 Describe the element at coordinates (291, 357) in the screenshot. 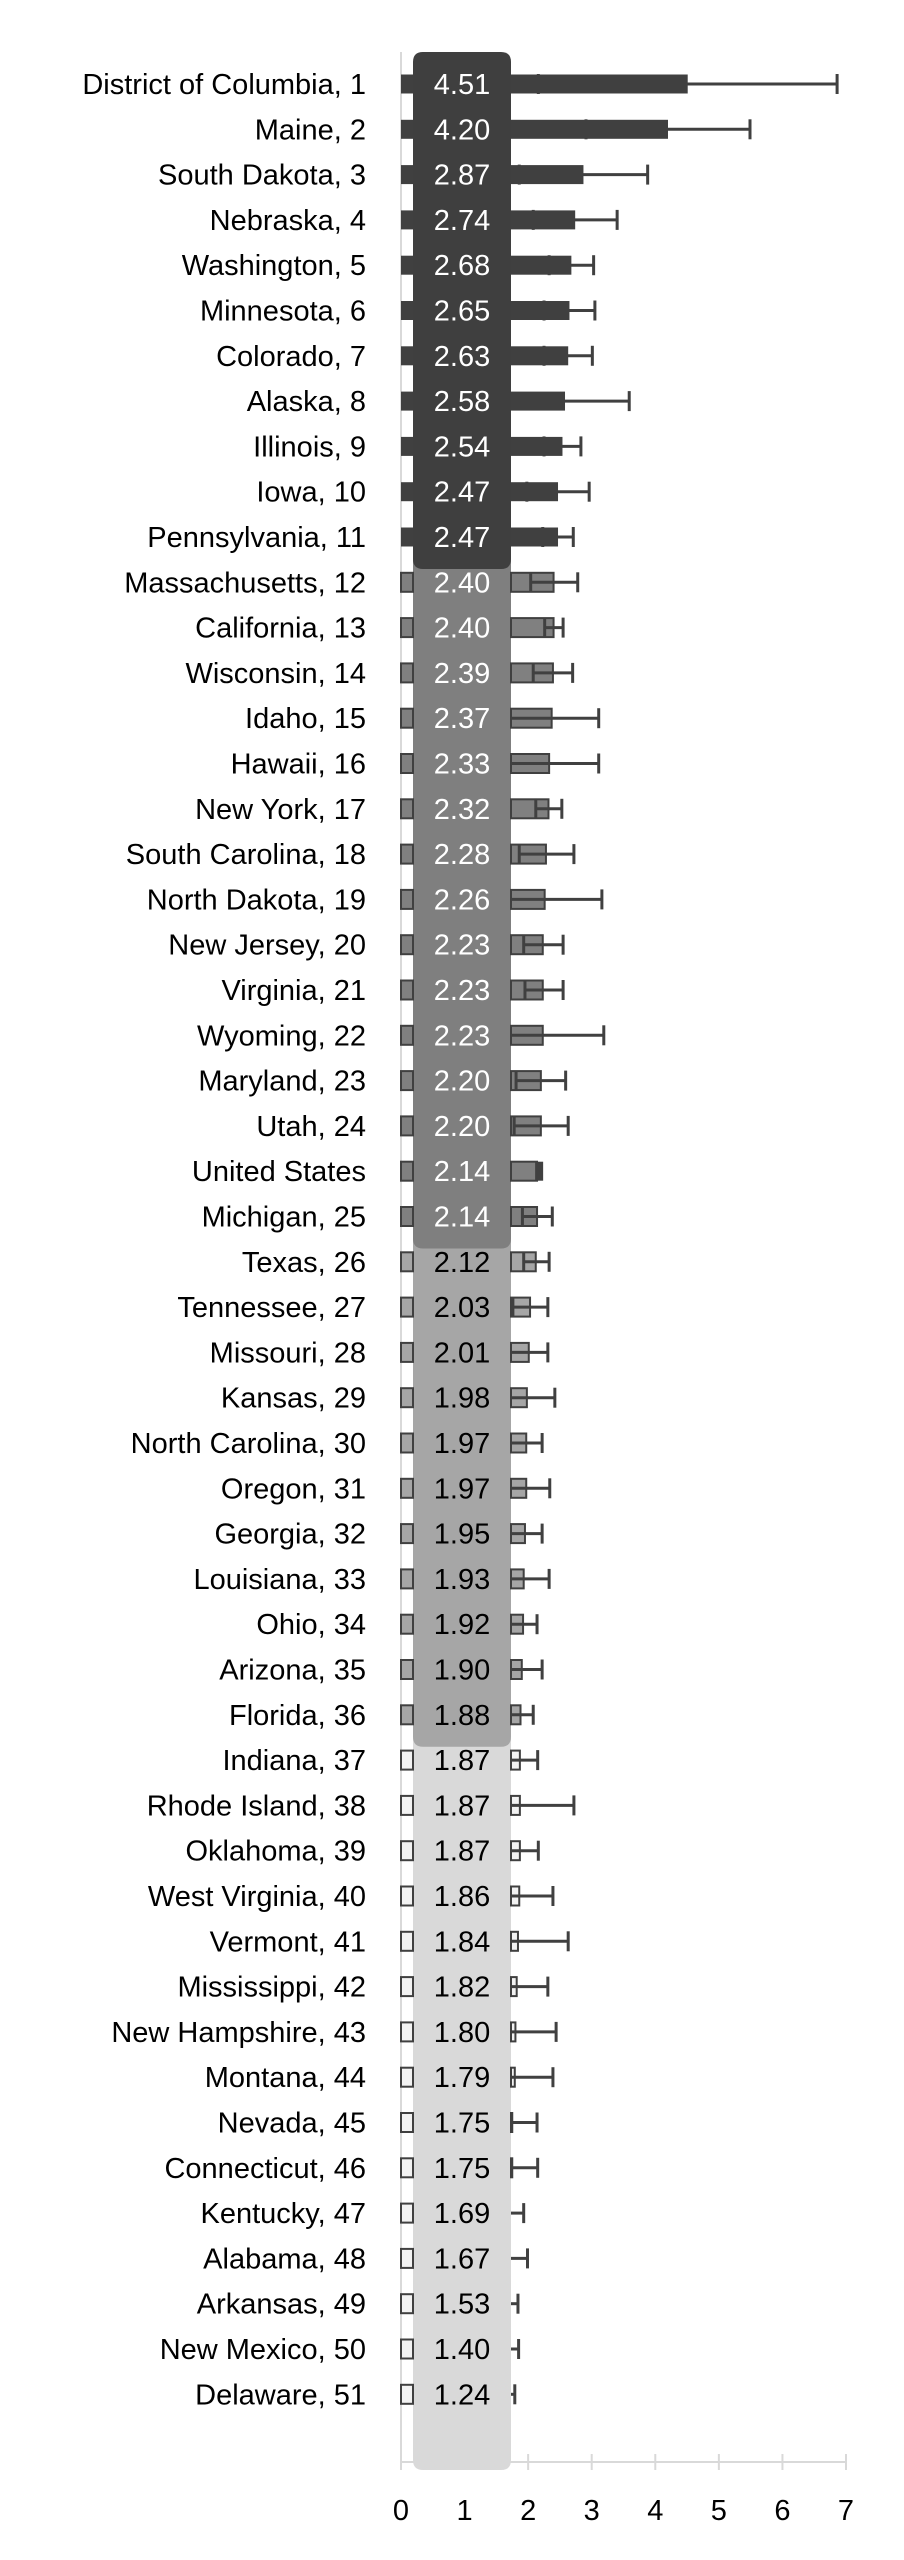

I see `category-label: Colorado, 7` at that location.